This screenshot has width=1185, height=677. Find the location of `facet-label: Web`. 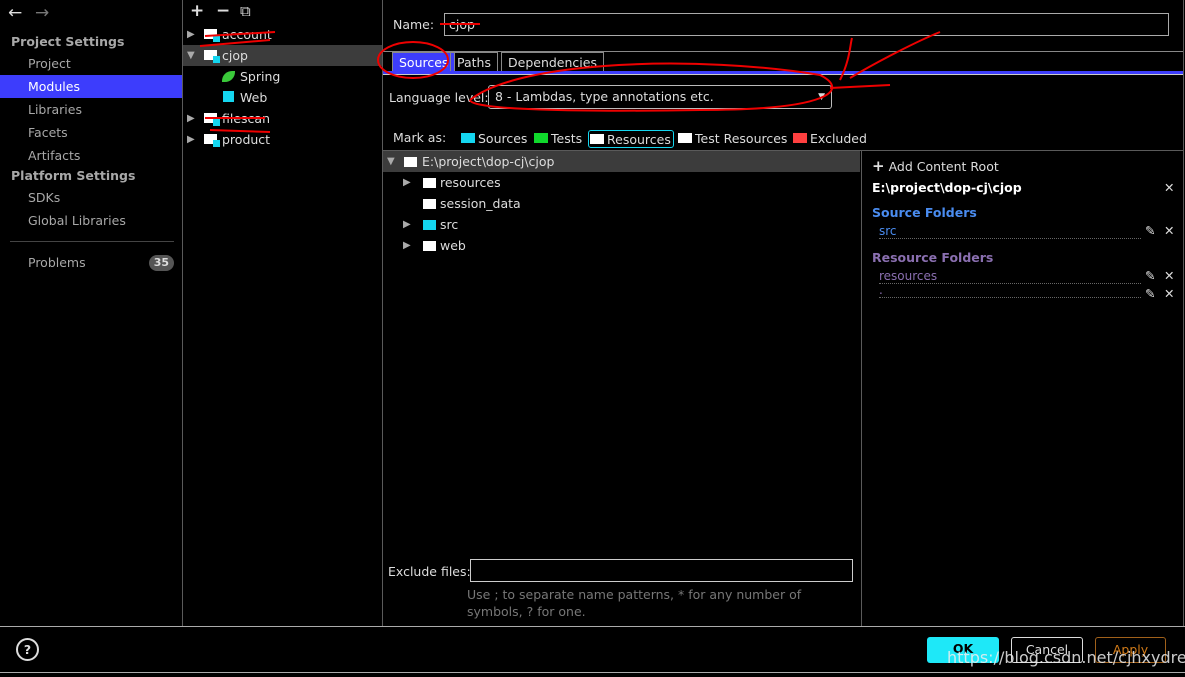

facet-label: Web is located at coordinates (254, 97).